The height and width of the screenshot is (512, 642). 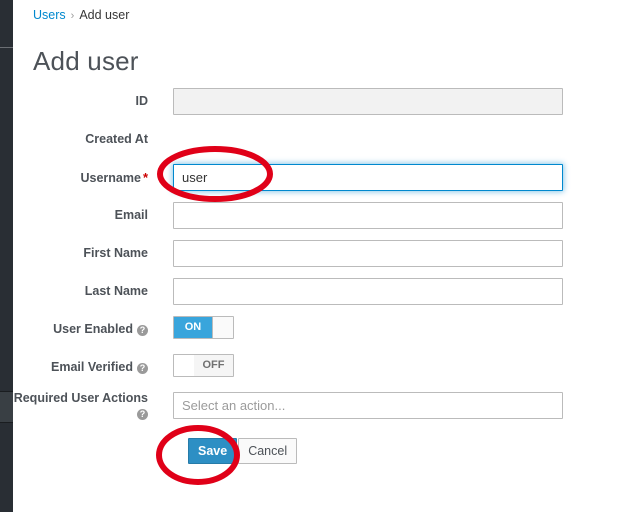 I want to click on email-verified-toggle-label: OFF, so click(x=213, y=365).